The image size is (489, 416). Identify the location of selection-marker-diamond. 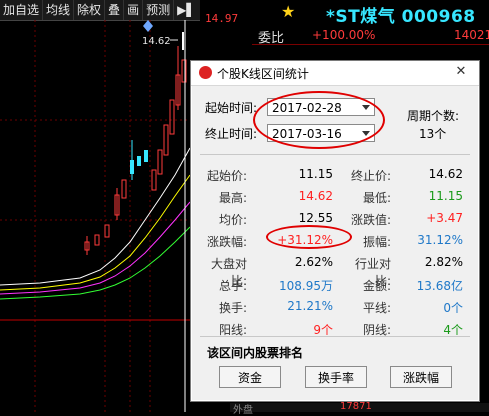
(148, 26).